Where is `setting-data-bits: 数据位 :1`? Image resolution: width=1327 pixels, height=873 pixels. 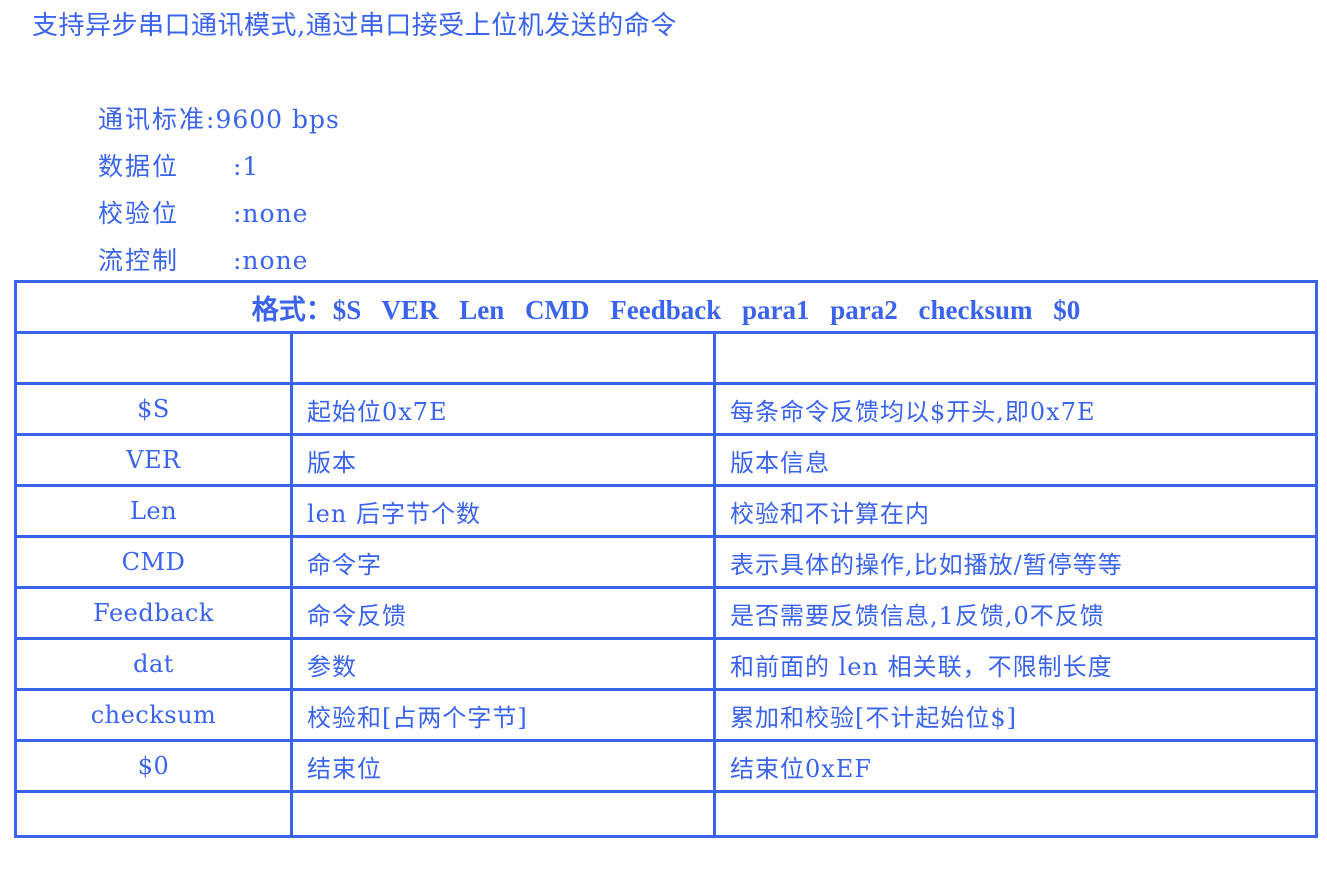
setting-data-bits: 数据位 :1 is located at coordinates (219, 168).